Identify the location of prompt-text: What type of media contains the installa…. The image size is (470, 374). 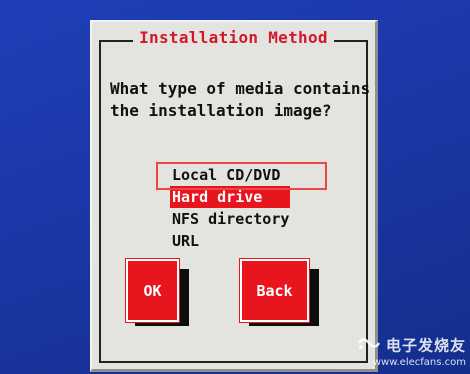
(241, 100).